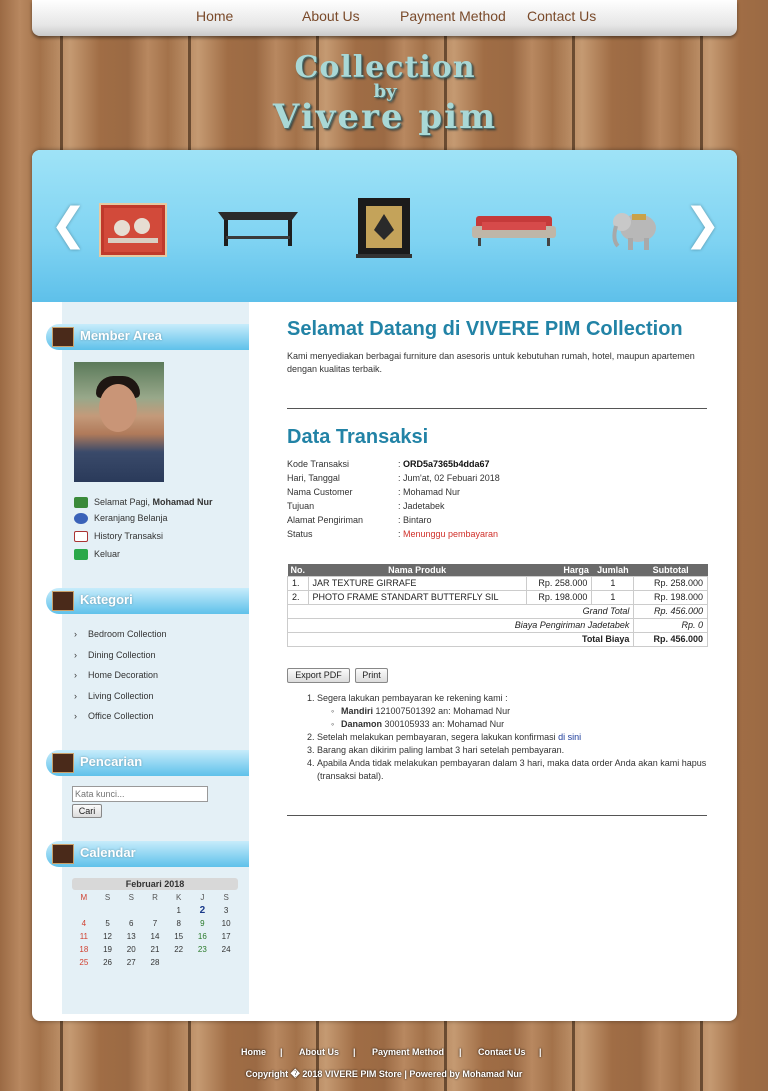 The width and height of the screenshot is (768, 1091). Describe the element at coordinates (635, 228) in the screenshot. I see `product-thumb-elephant` at that location.